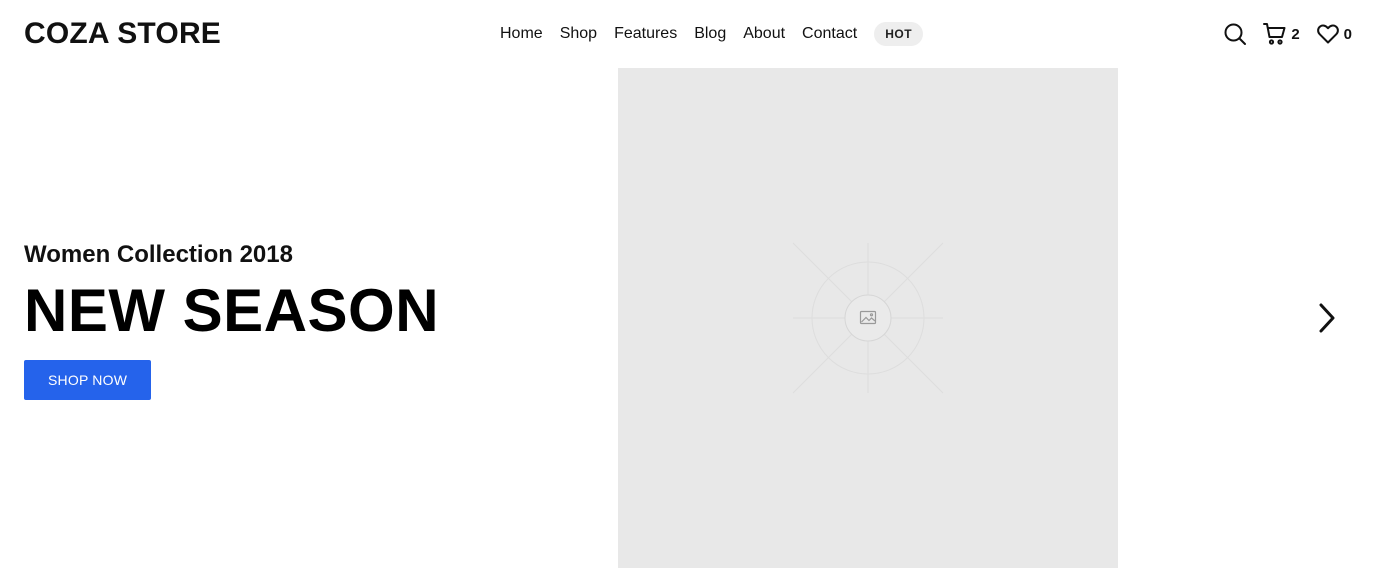  I want to click on search-button, so click(1235, 34).